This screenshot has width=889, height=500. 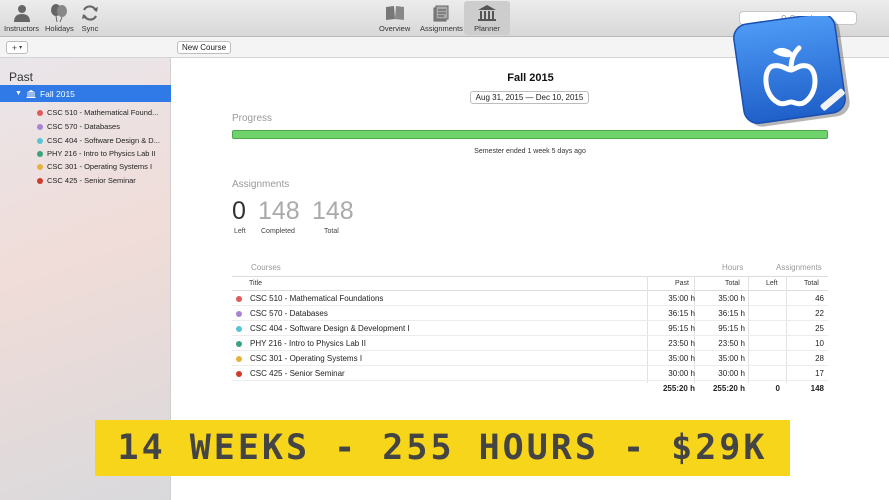 I want to click on assignments-heading: Assignments, so click(x=261, y=184).